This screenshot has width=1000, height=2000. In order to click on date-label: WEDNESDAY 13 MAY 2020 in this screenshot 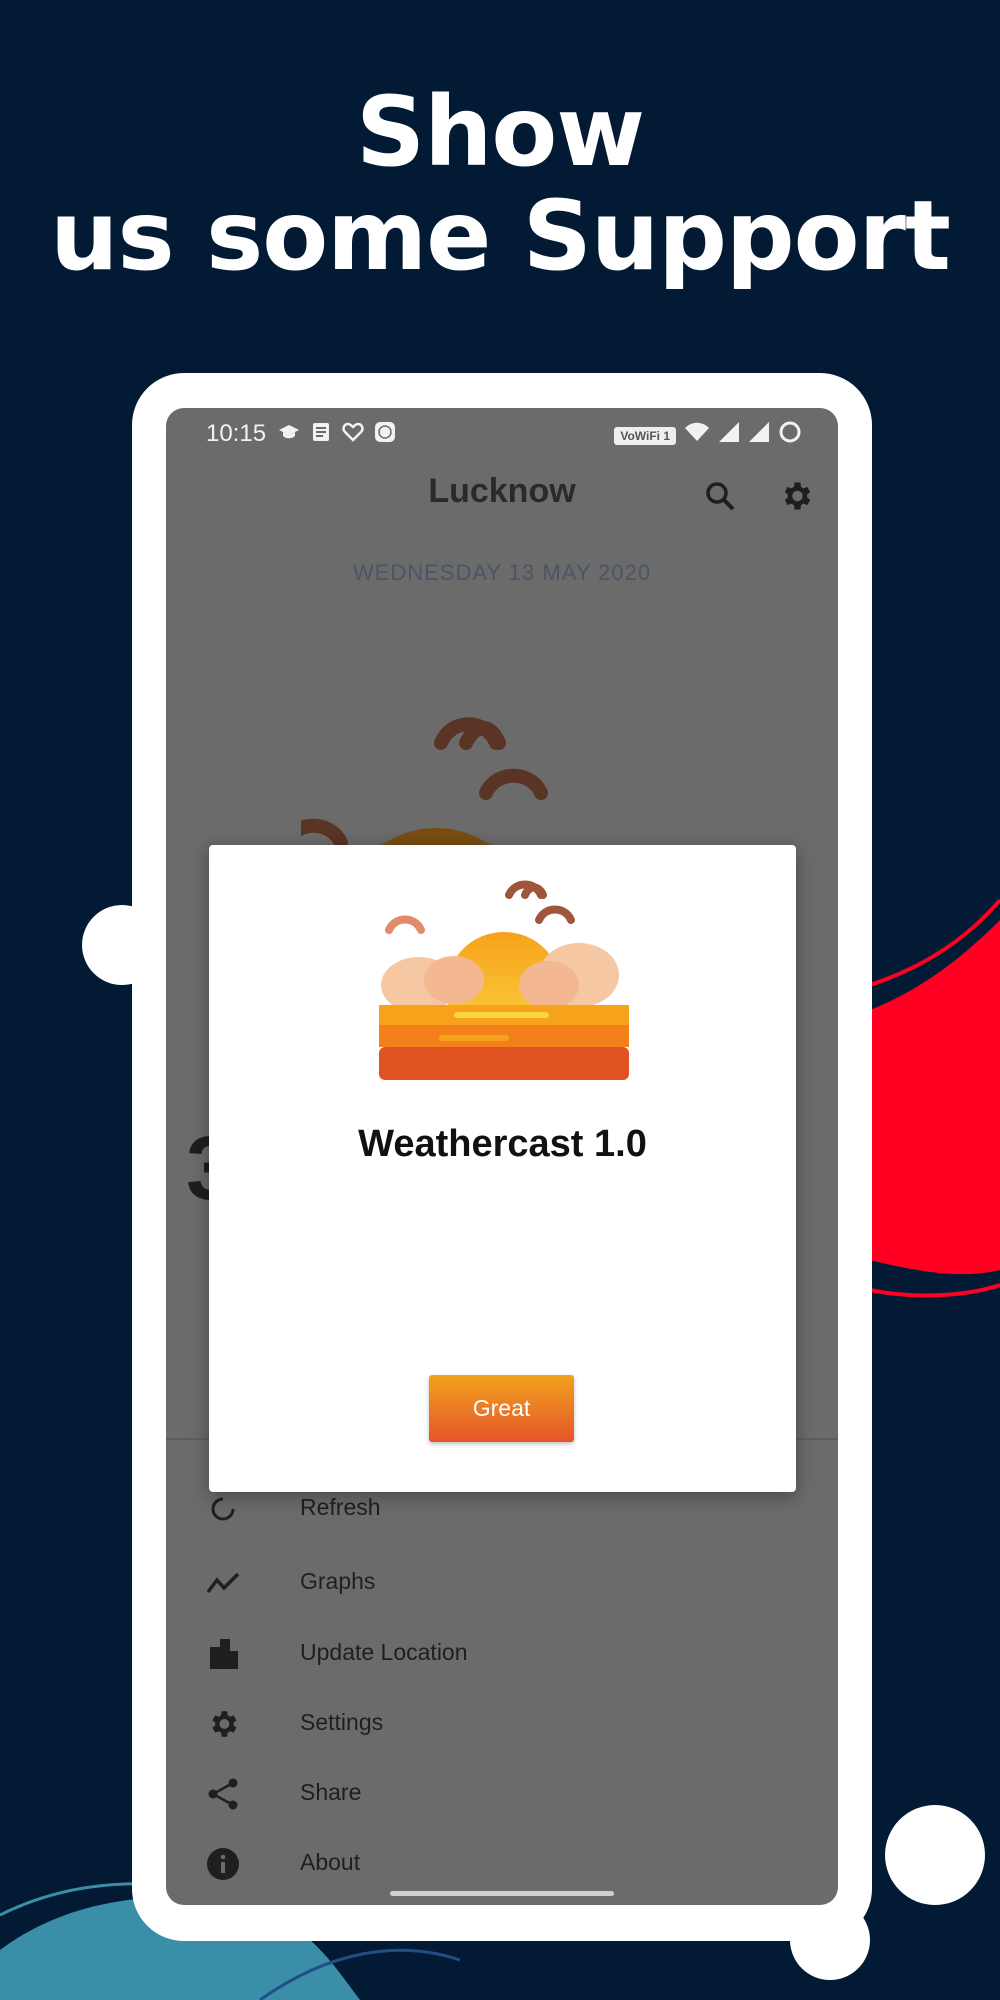, I will do `click(502, 572)`.